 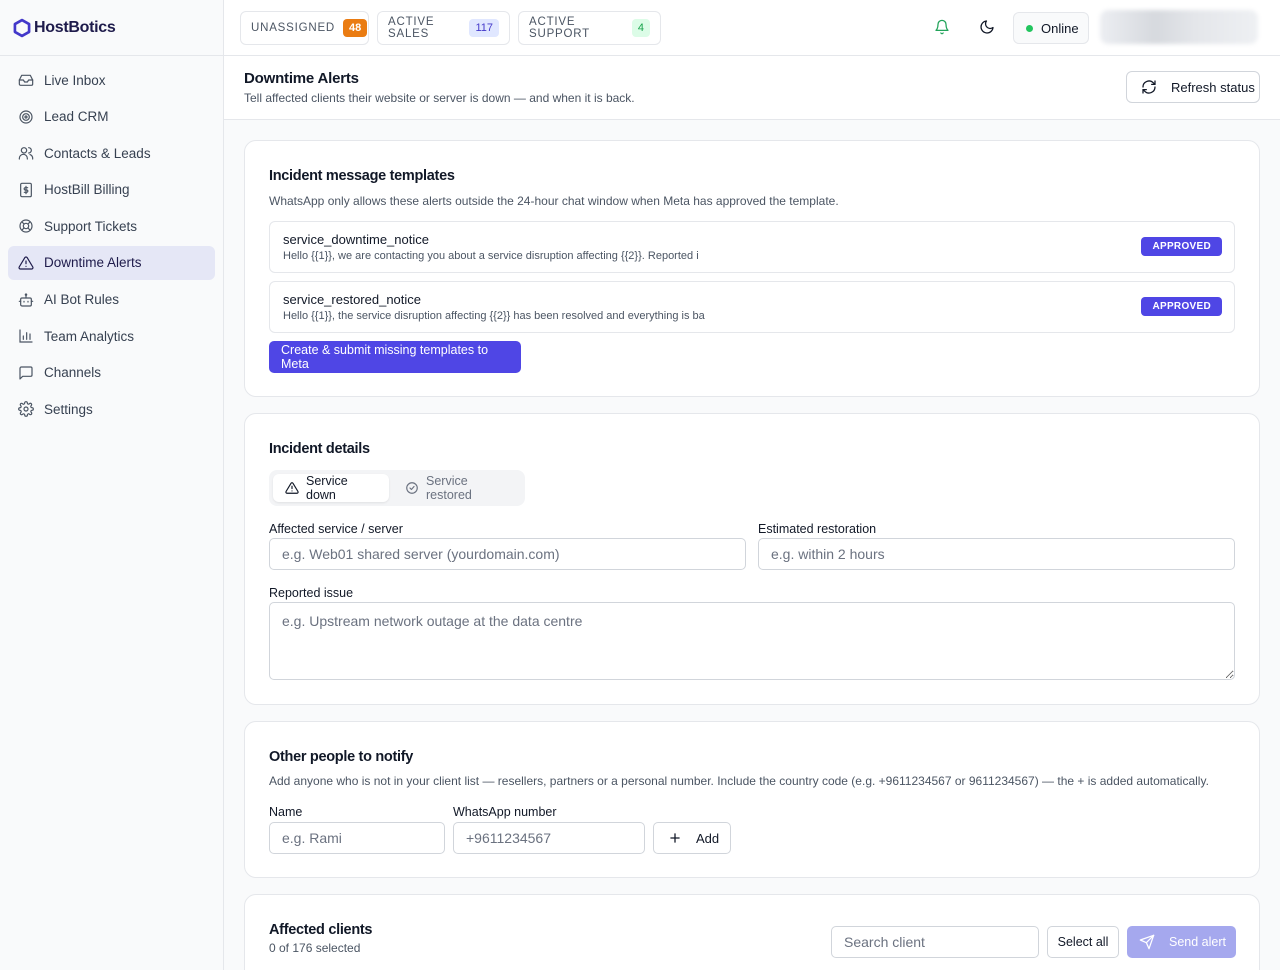 I want to click on refresh-label: Refresh status, so click(x=1213, y=87).